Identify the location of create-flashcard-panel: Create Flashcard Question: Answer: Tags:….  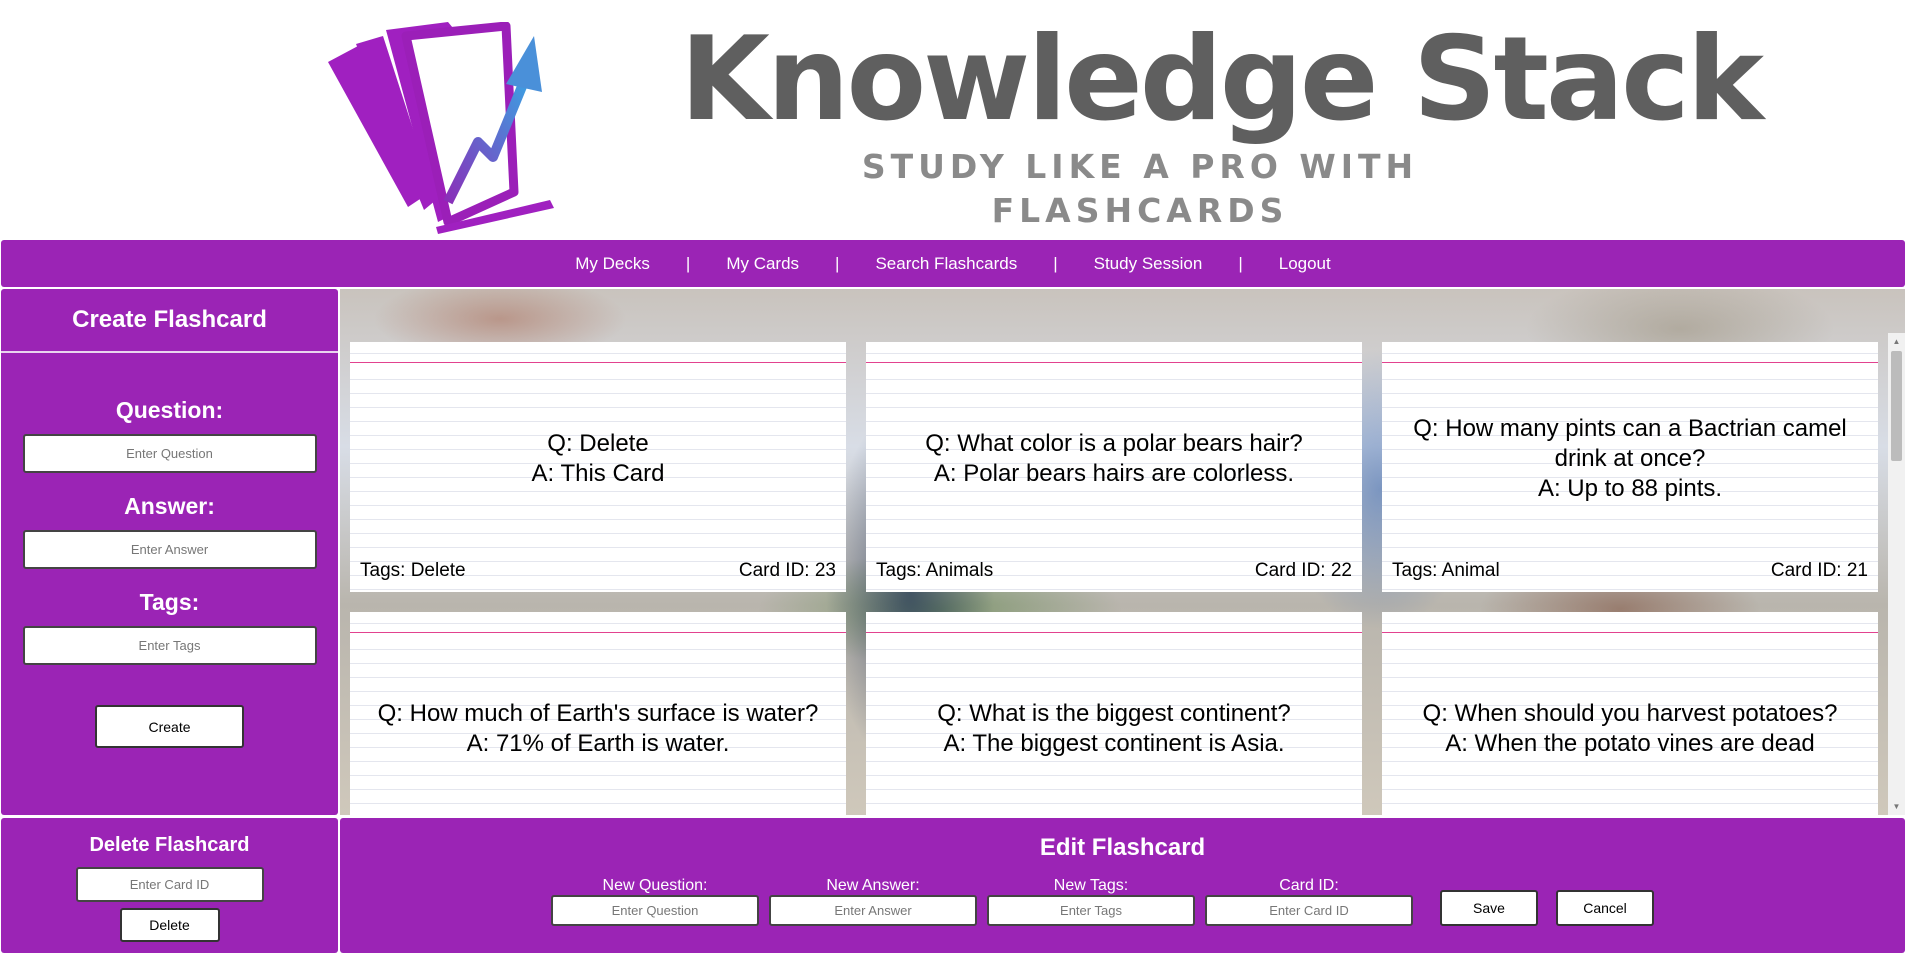
(169, 552).